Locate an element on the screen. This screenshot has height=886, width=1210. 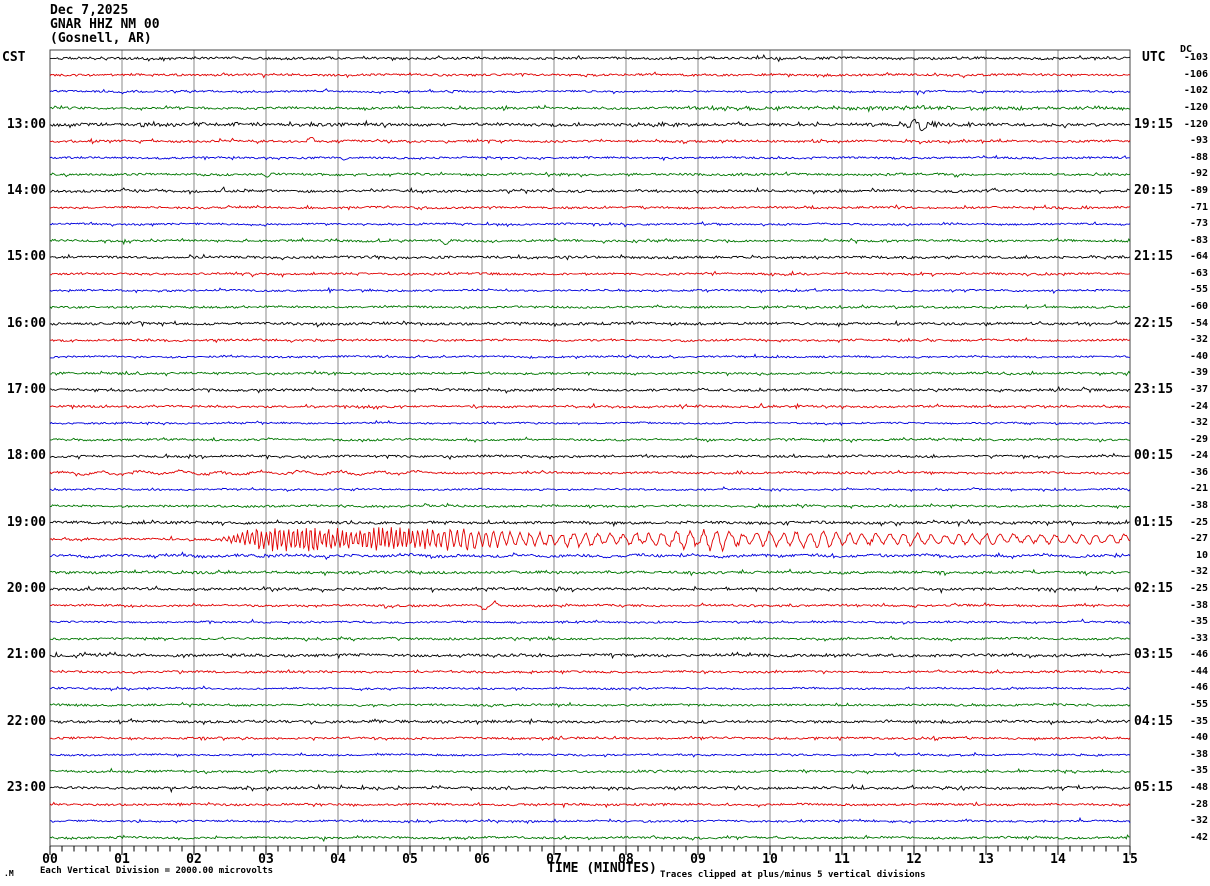
left-hour-label: 15:00 is located at coordinates (26, 257).